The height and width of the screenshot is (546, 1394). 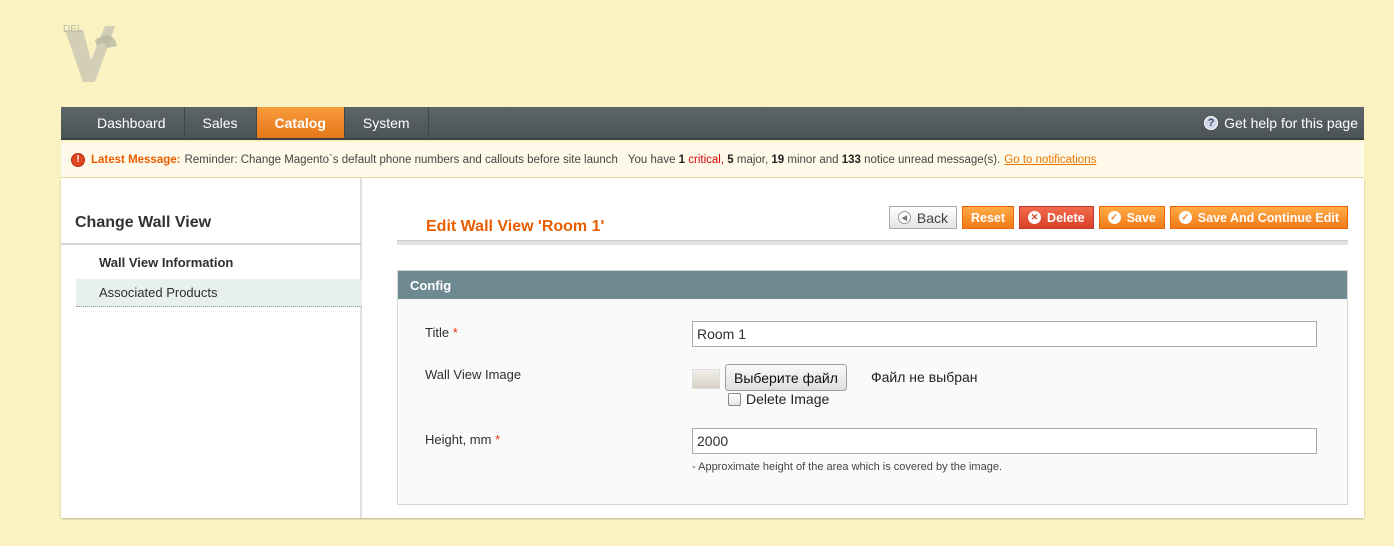 I want to click on critical-count: 1, so click(x=682, y=159).